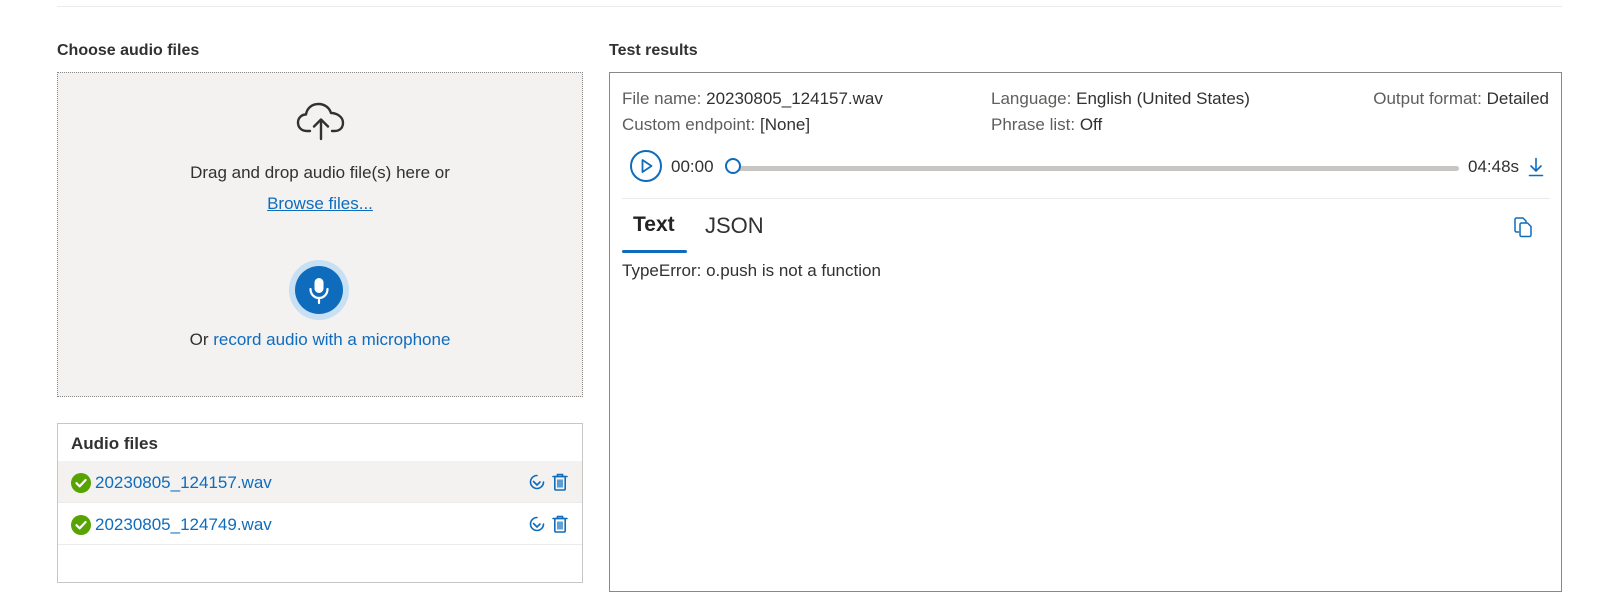  I want to click on custom-endpoint-meta: Custom endpoint: [None], so click(716, 125).